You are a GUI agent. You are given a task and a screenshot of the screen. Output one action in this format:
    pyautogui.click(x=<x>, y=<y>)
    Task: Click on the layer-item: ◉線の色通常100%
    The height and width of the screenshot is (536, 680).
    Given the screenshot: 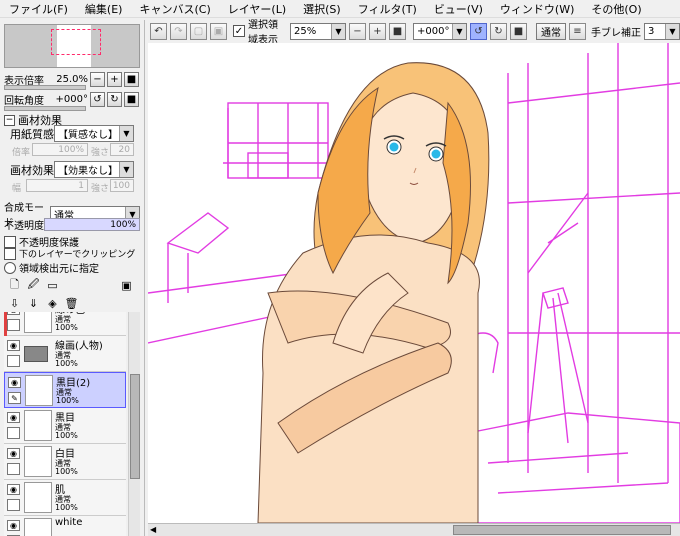 What is the action you would take?
    pyautogui.click(x=65, y=324)
    